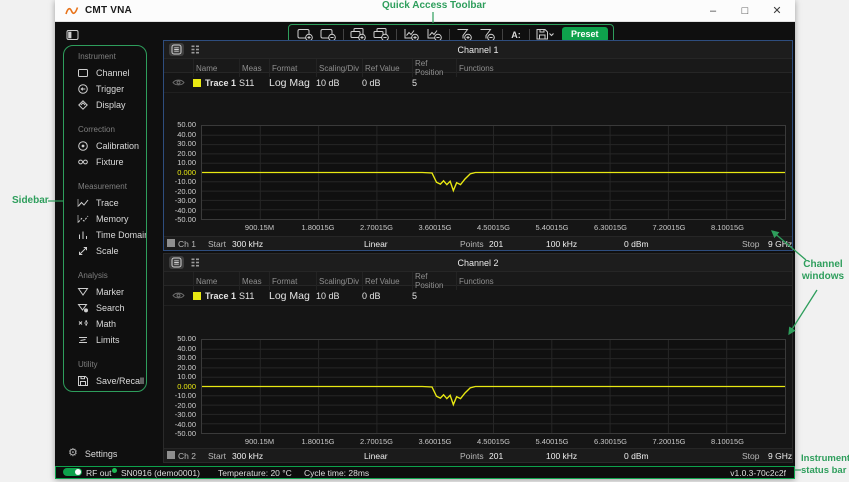  Describe the element at coordinates (185, 181) in the screenshot. I see `y-tick-label: -10.00` at that location.